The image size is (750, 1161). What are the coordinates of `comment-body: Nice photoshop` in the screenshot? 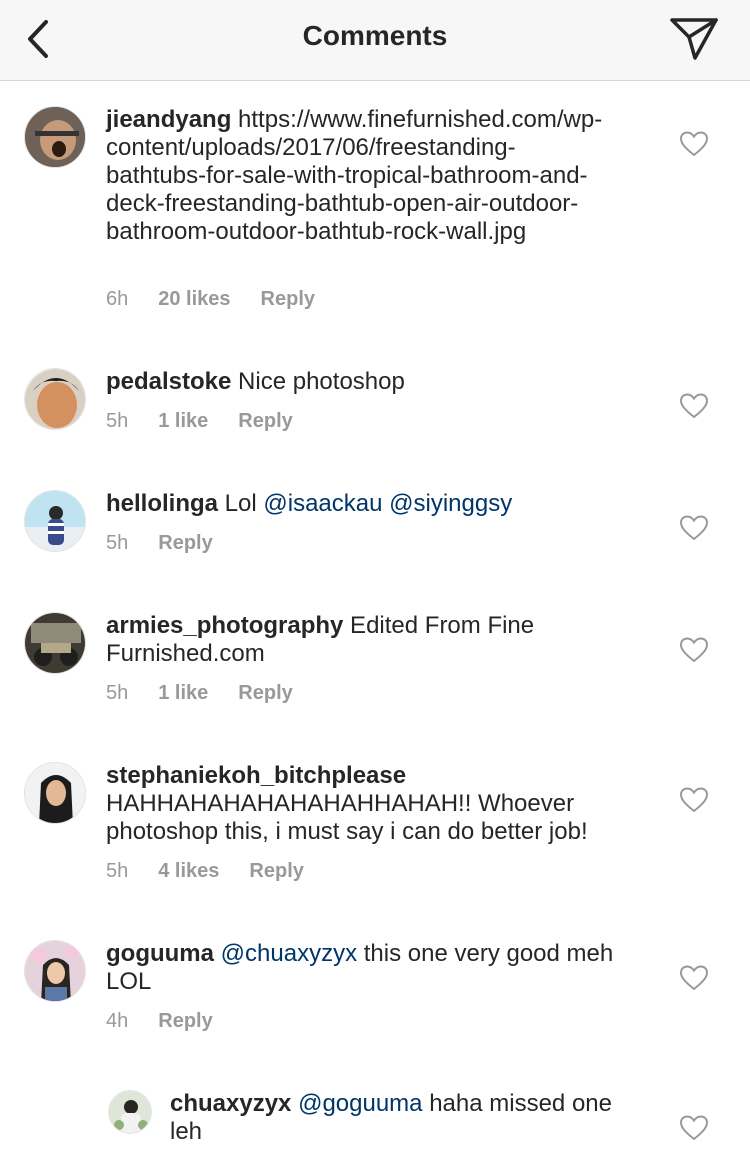 It's located at (318, 381).